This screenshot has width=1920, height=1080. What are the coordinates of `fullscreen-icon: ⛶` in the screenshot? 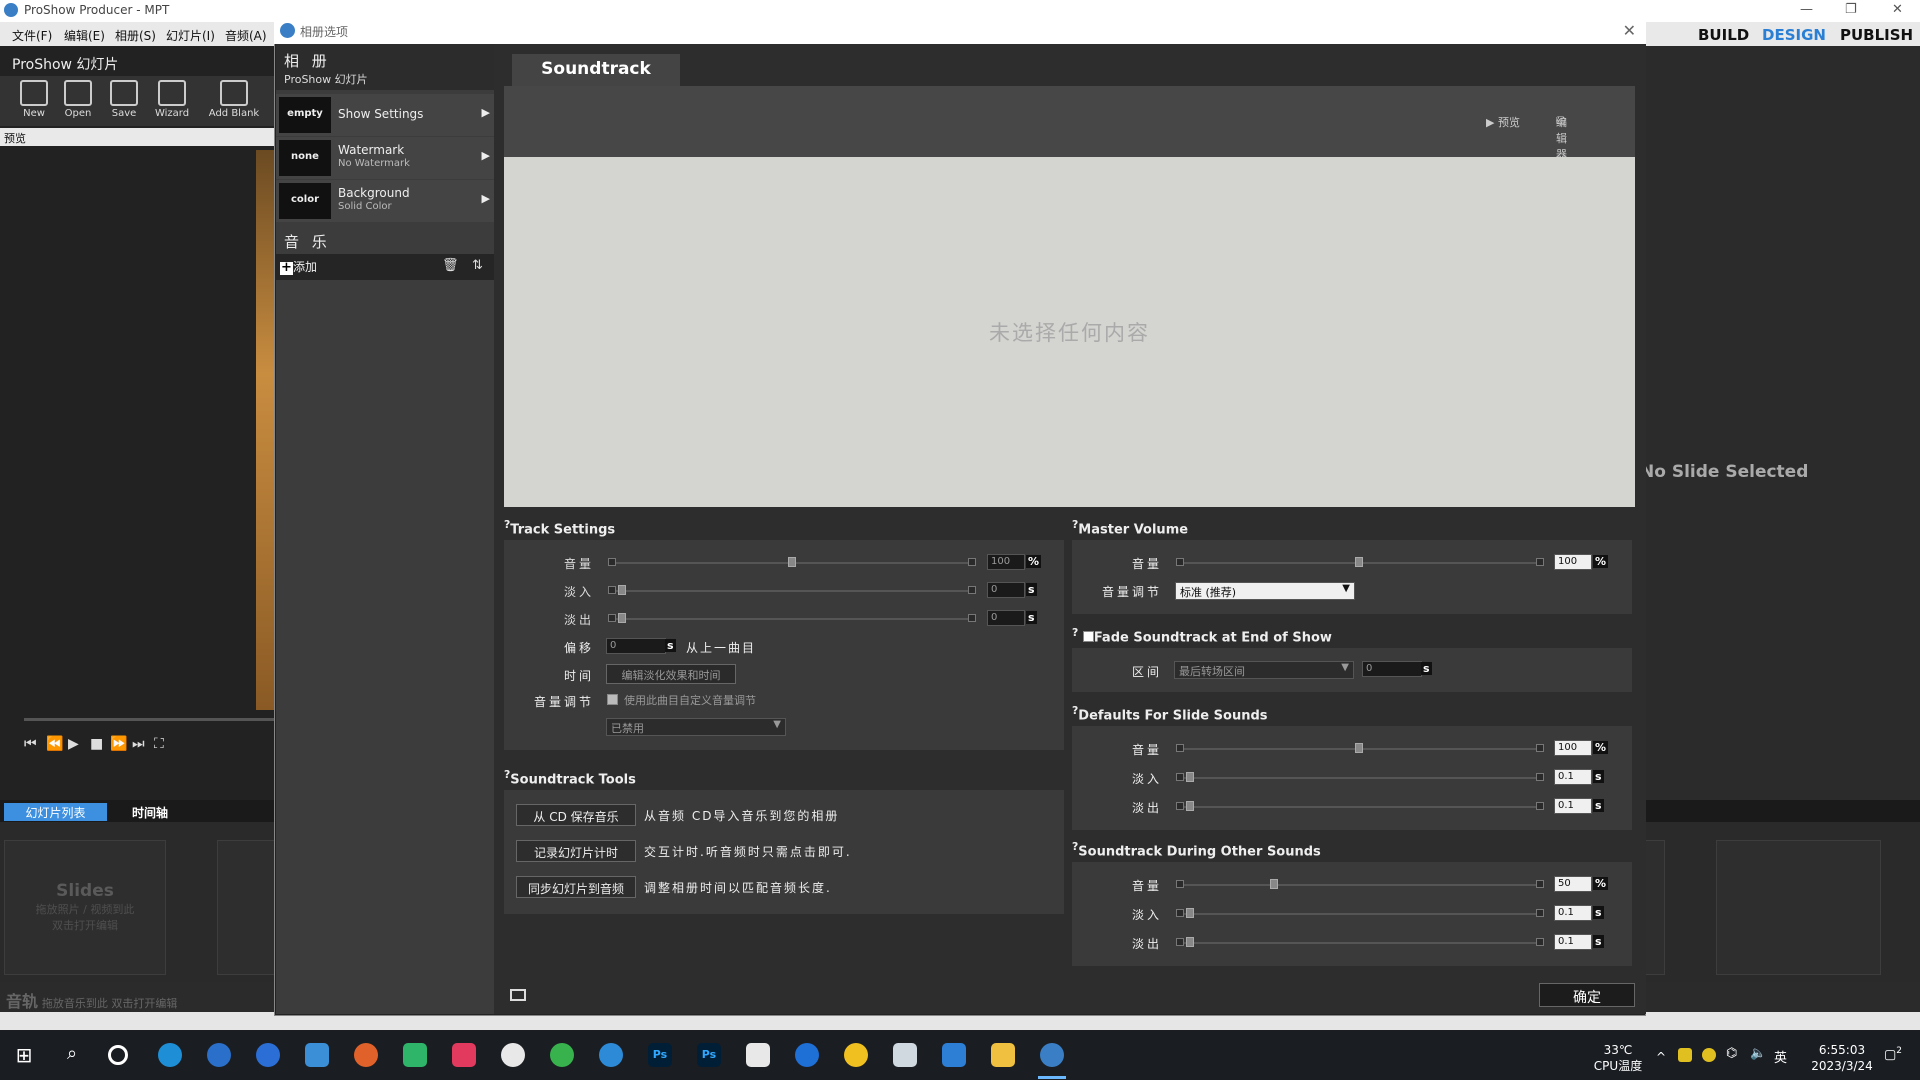 It's located at (159, 744).